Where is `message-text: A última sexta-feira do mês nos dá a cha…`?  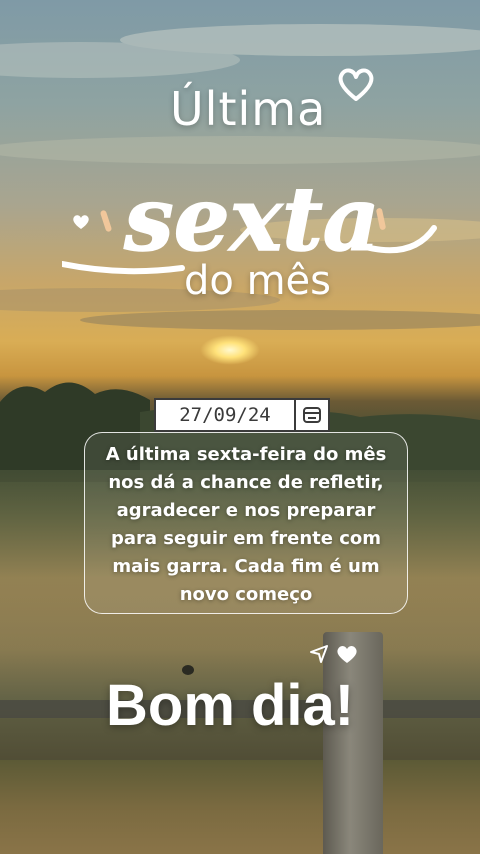
message-text: A última sexta-feira do mês nos dá a cha… is located at coordinates (246, 524).